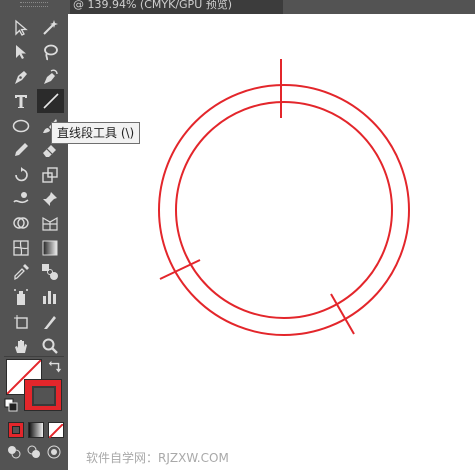 The image size is (475, 474). I want to click on type-t-icon, so click(21, 101).